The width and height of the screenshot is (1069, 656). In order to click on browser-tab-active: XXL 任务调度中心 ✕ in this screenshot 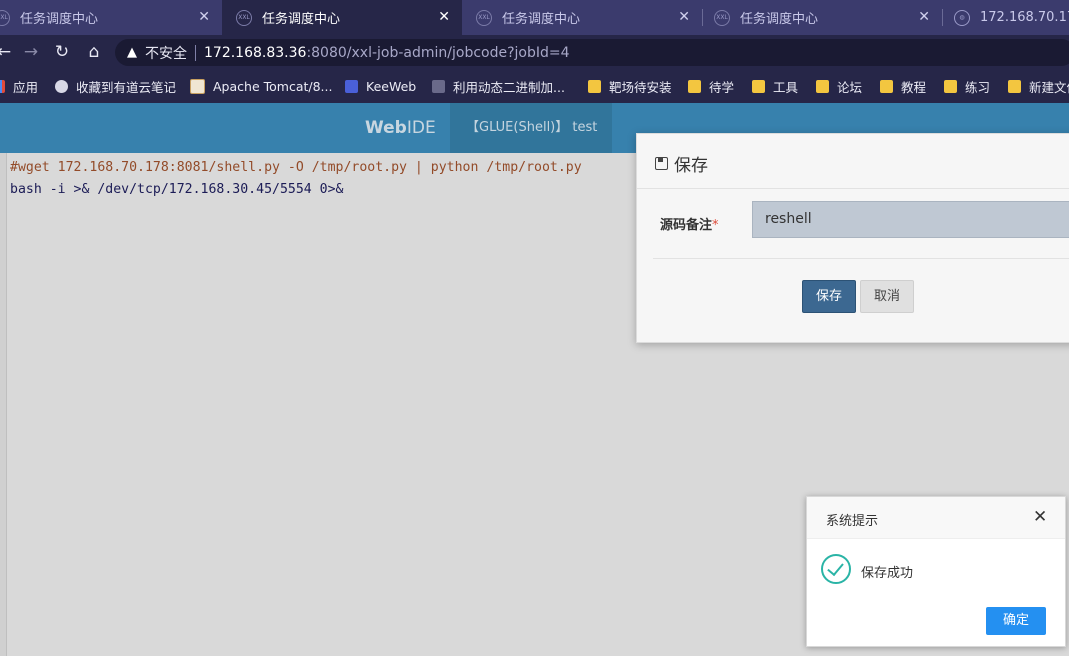, I will do `click(342, 17)`.